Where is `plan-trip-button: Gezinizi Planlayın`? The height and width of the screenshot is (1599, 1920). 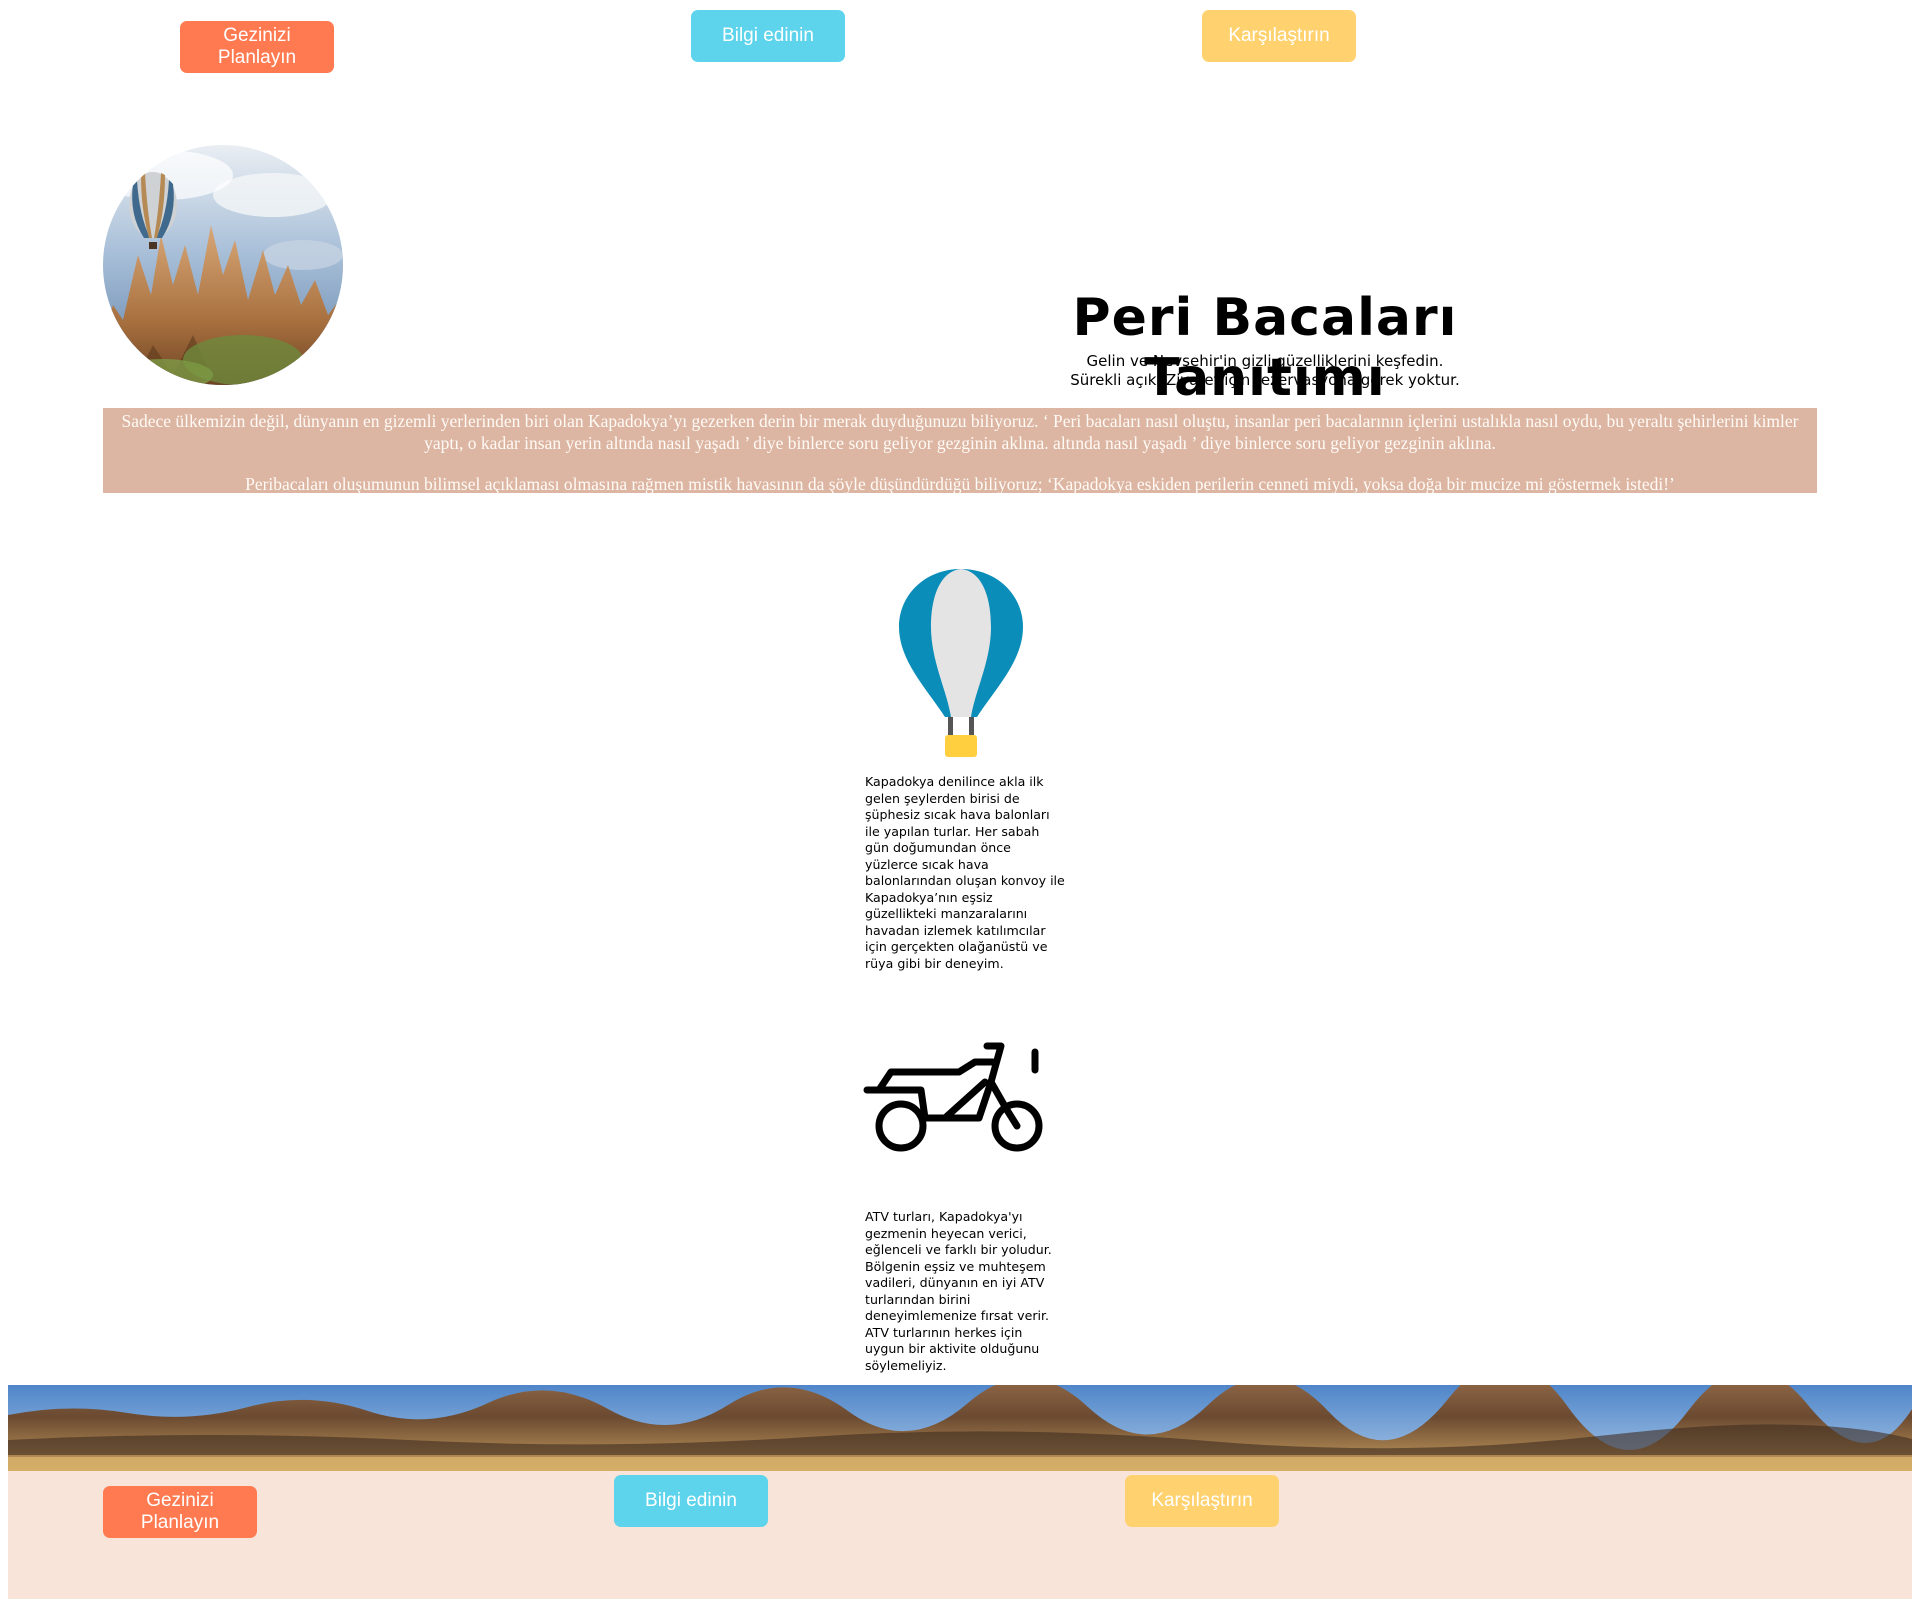 plan-trip-button: Gezinizi Planlayın is located at coordinates (257, 47).